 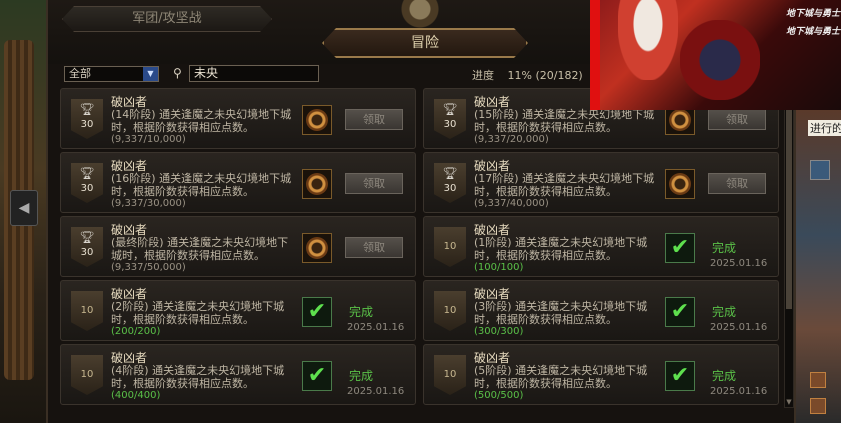 I want to click on achievement-desc: (16阶段) 通关逢魔之未央幻境地下城时，根据阶数获得相应点数。, so click(x=201, y=185).